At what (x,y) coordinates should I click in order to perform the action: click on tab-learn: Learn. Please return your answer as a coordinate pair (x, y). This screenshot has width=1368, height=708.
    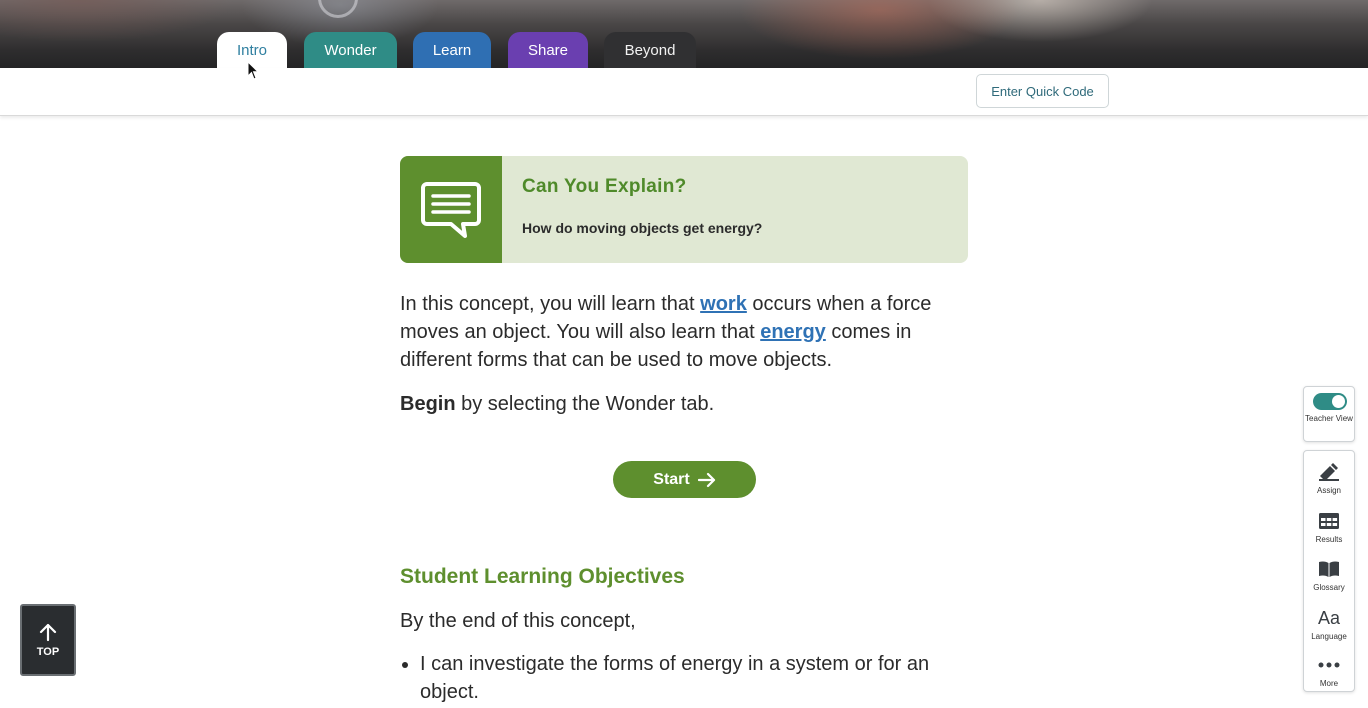
    Looking at the image, I should click on (452, 50).